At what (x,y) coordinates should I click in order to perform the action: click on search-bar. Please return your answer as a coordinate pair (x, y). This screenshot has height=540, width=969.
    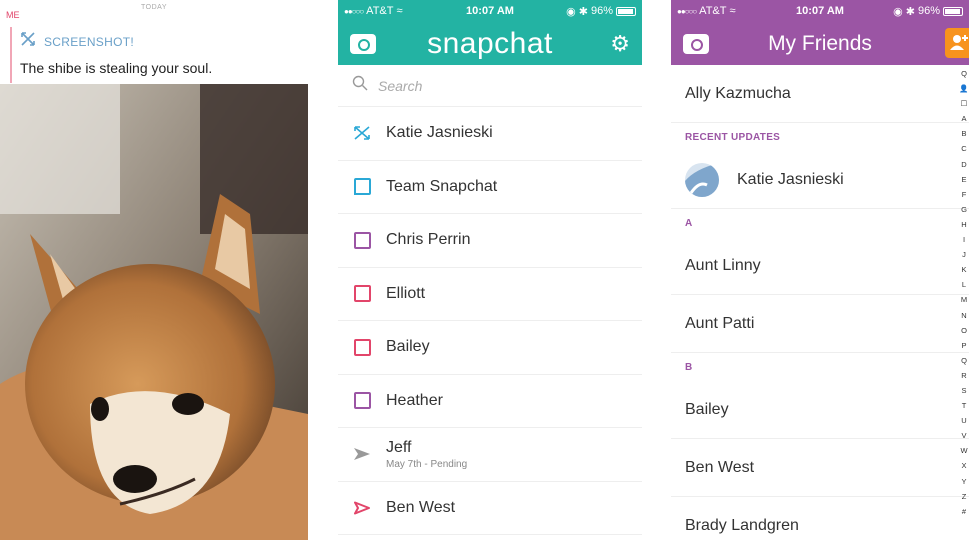
    Looking at the image, I should click on (490, 86).